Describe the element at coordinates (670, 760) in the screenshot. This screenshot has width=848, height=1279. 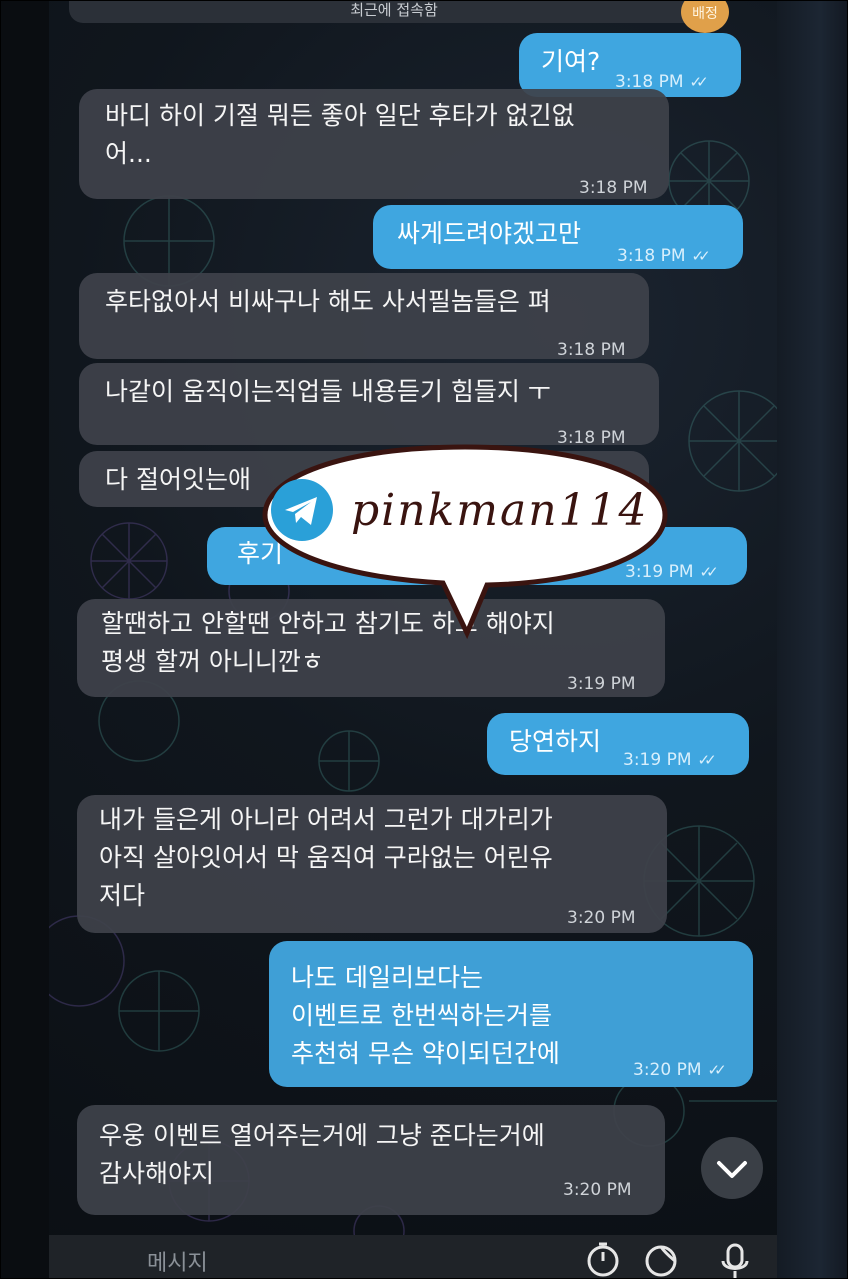
I see `message-time: 3:19 PM ✓✓` at that location.